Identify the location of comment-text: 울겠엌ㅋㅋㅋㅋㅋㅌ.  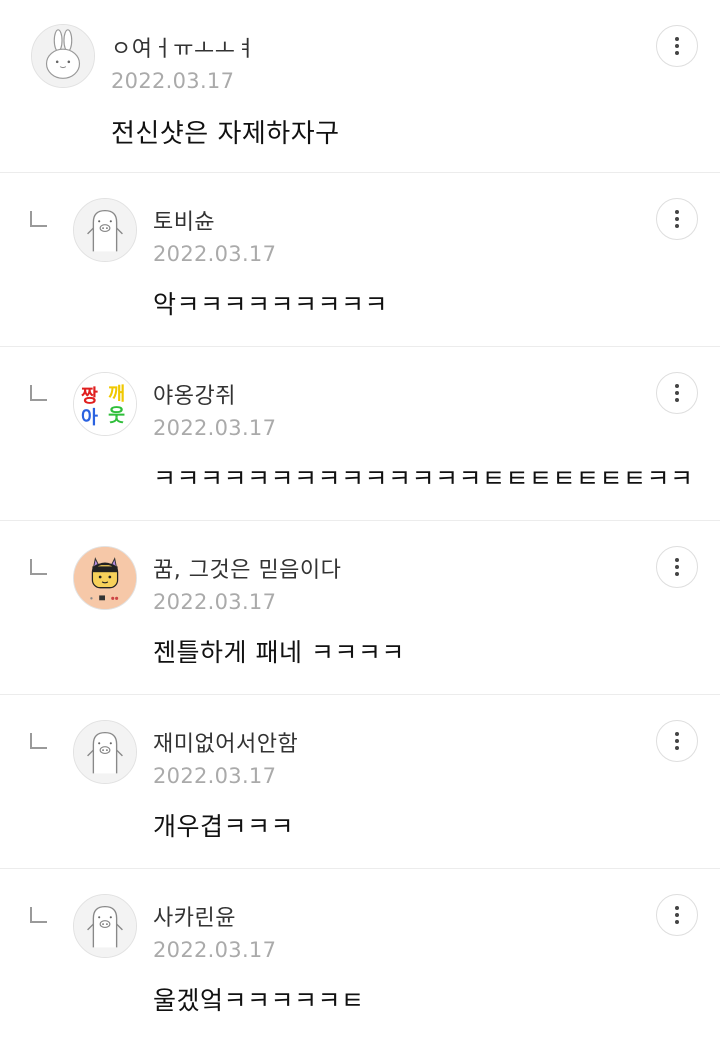
(259, 1000).